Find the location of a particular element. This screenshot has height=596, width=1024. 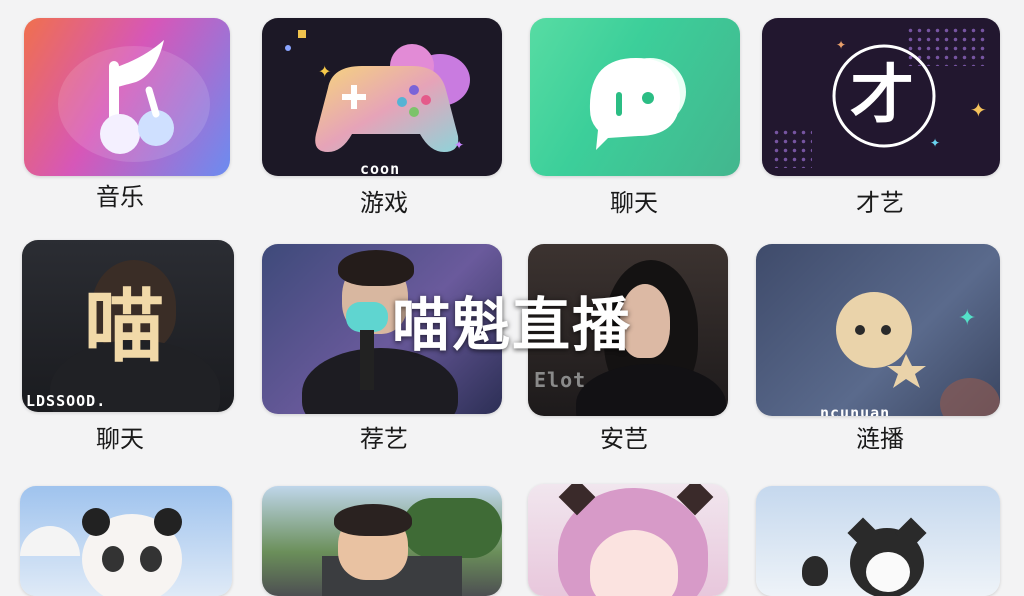

tile-label: 荐艺 is located at coordinates (384, 439).